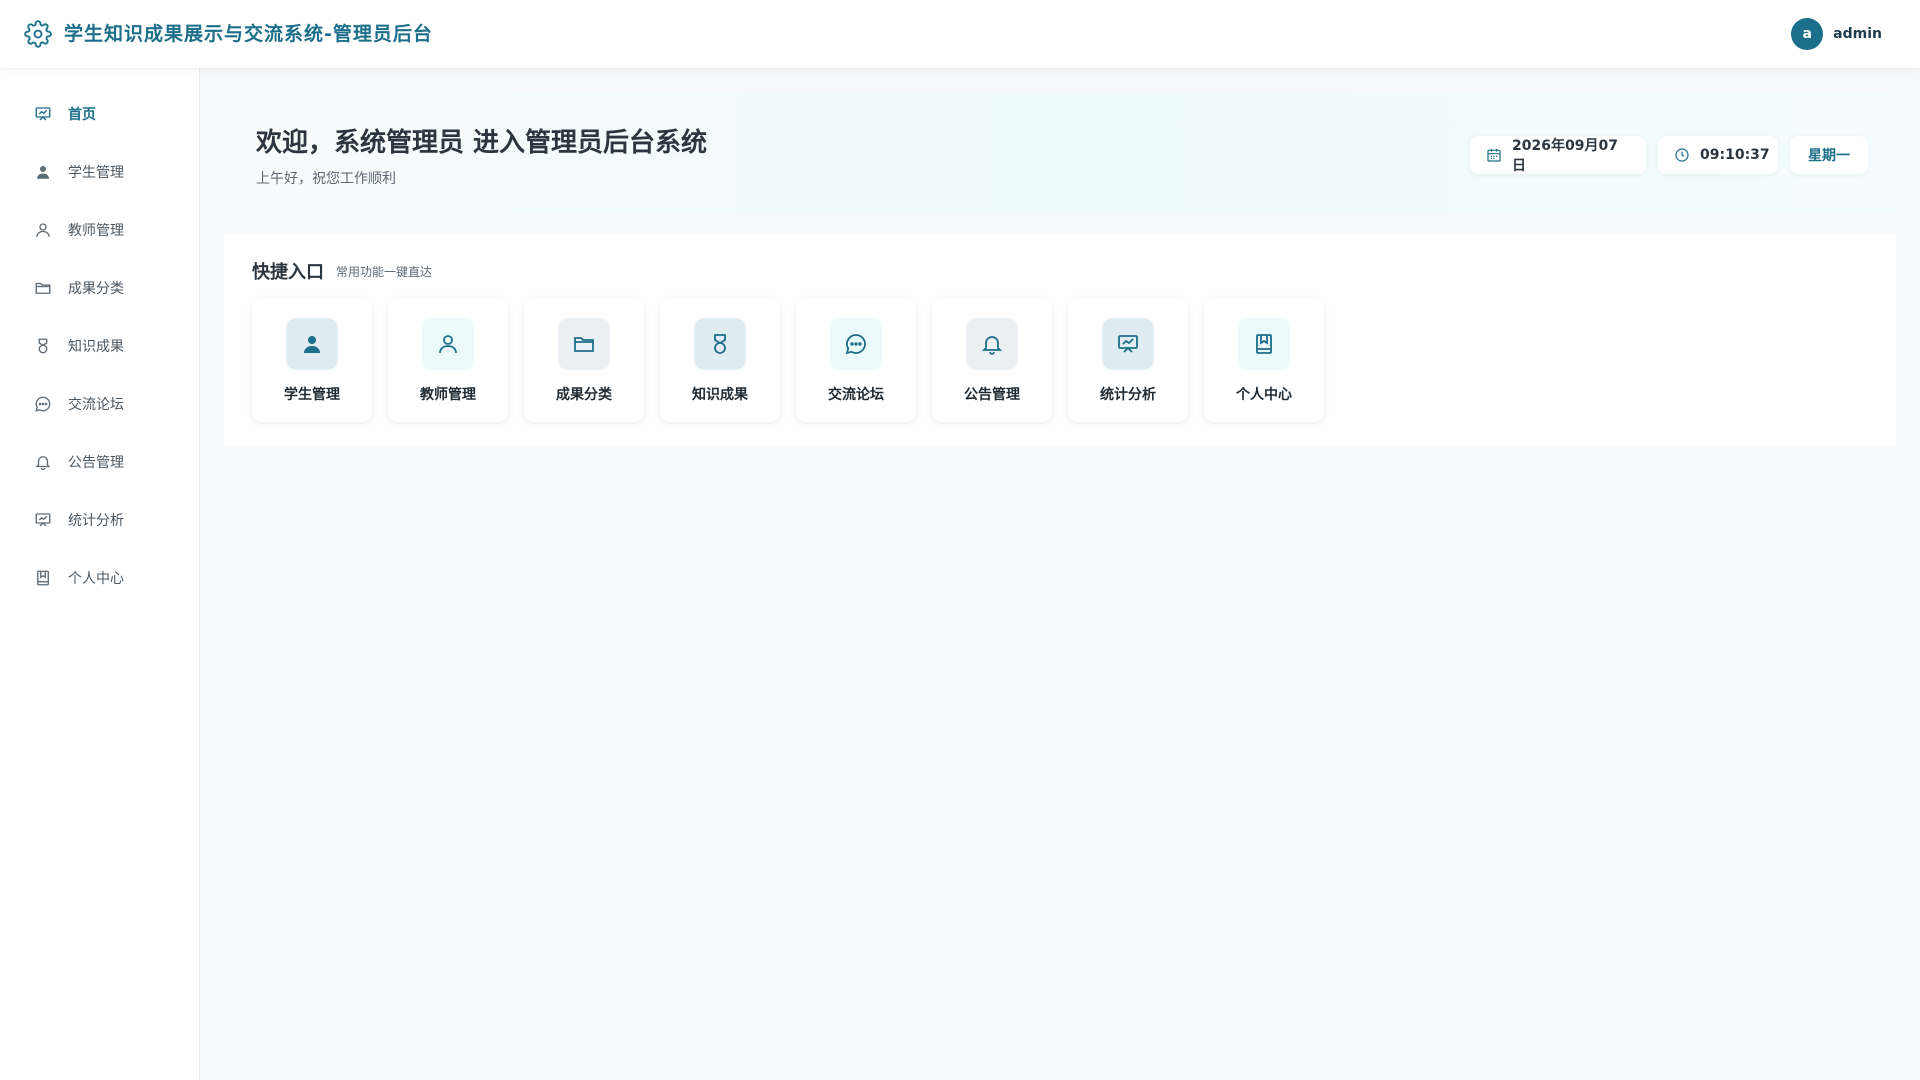  What do you see at coordinates (584, 395) in the screenshot?
I see `quick-card-label: 成果分类` at bounding box center [584, 395].